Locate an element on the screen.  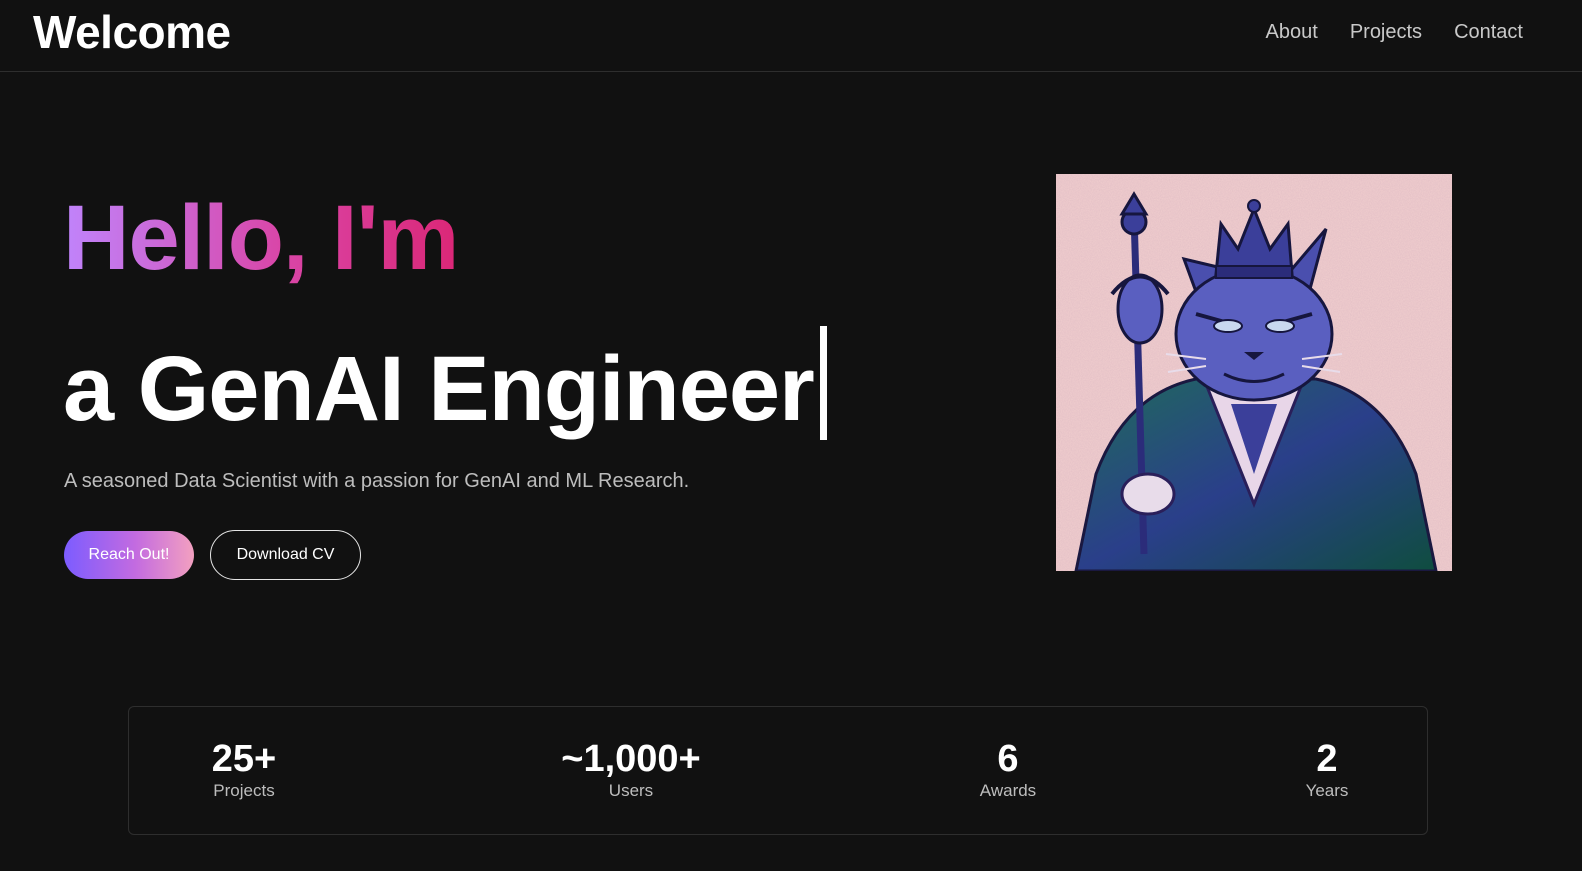
stat-users: ~1,000+ Users is located at coordinates (630, 769).